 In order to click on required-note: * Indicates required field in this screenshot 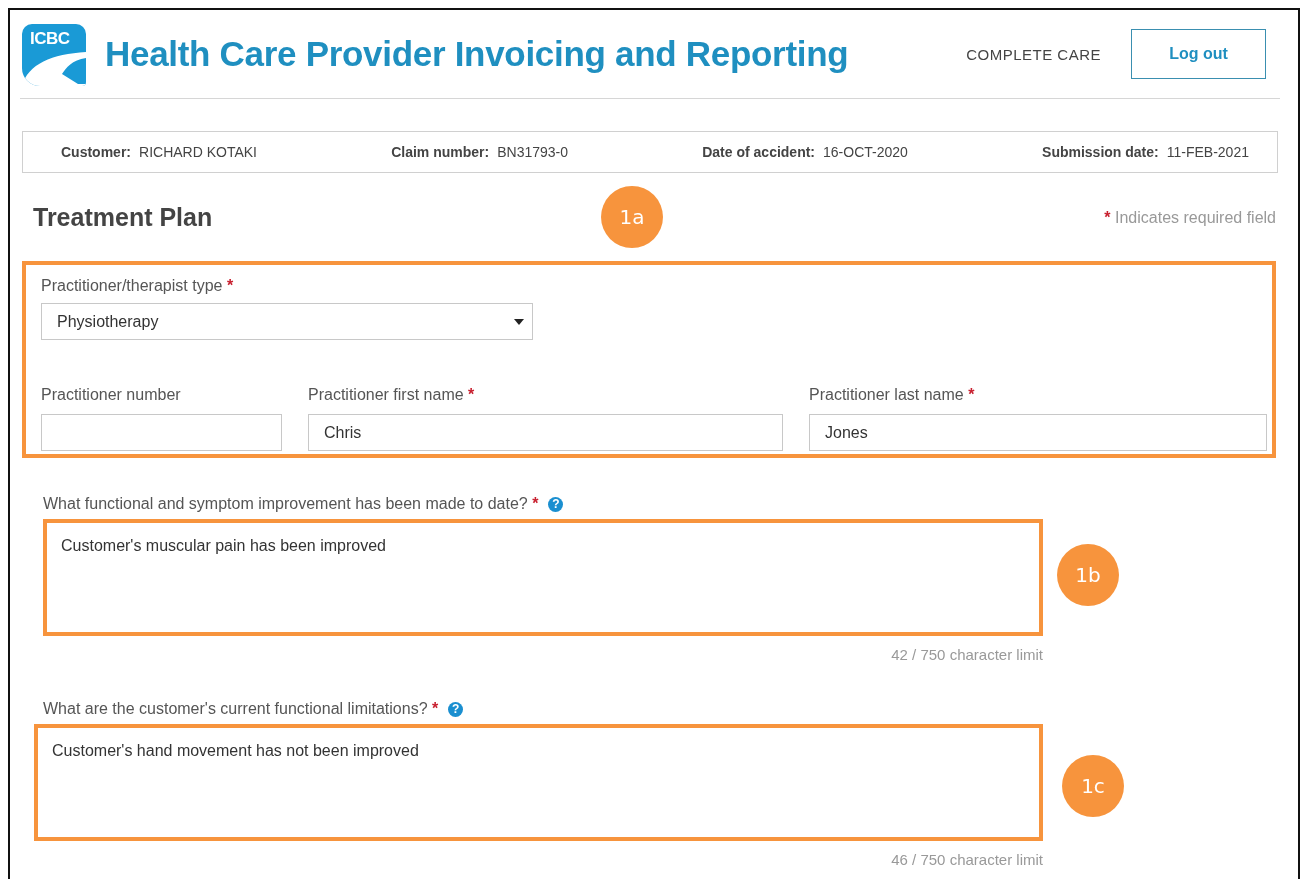, I will do `click(1190, 217)`.